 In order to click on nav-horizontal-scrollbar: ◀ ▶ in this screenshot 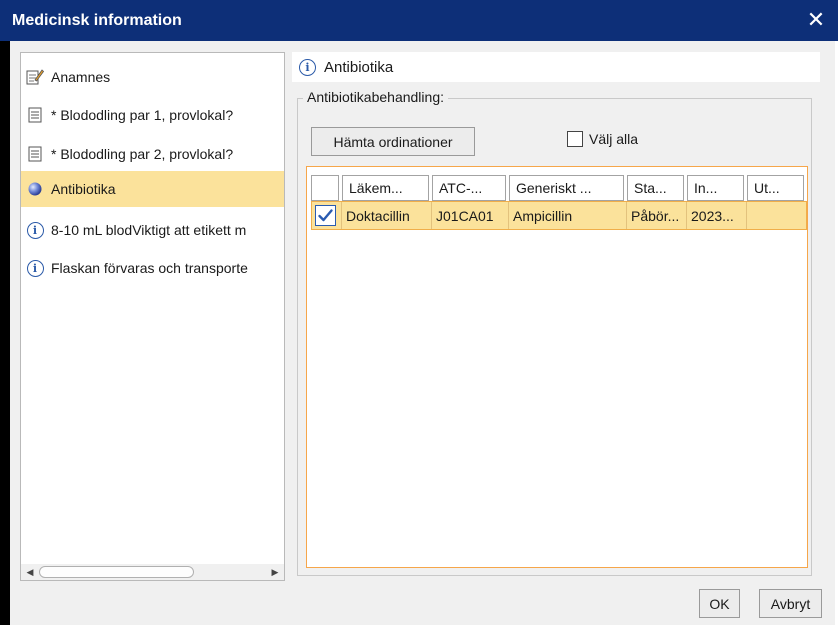, I will do `click(152, 572)`.